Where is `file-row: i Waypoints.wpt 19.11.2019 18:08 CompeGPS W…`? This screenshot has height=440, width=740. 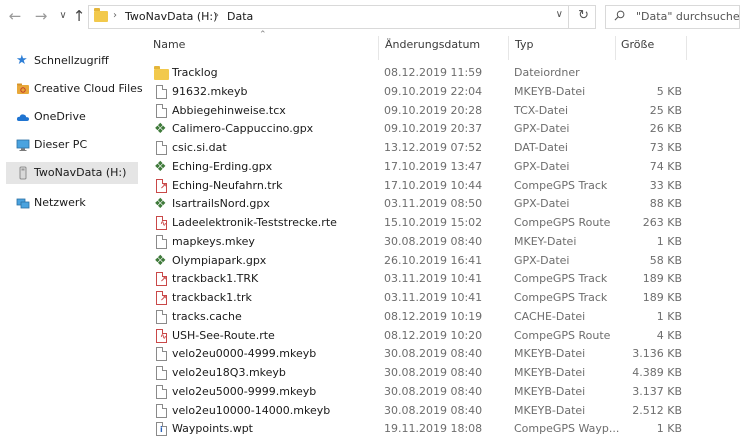
file-row: i Waypoints.wpt 19.11.2019 18:08 CompeGPS W… is located at coordinates (421, 429).